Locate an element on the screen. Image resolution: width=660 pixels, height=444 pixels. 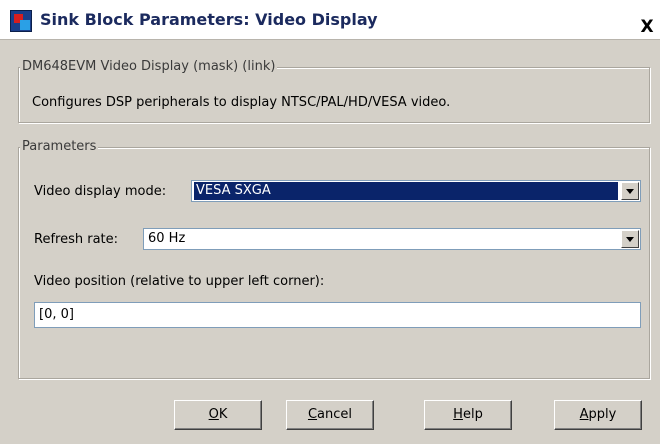
mask-legend: DM648EVM Video Display (mask) (link) is located at coordinates (149, 66).